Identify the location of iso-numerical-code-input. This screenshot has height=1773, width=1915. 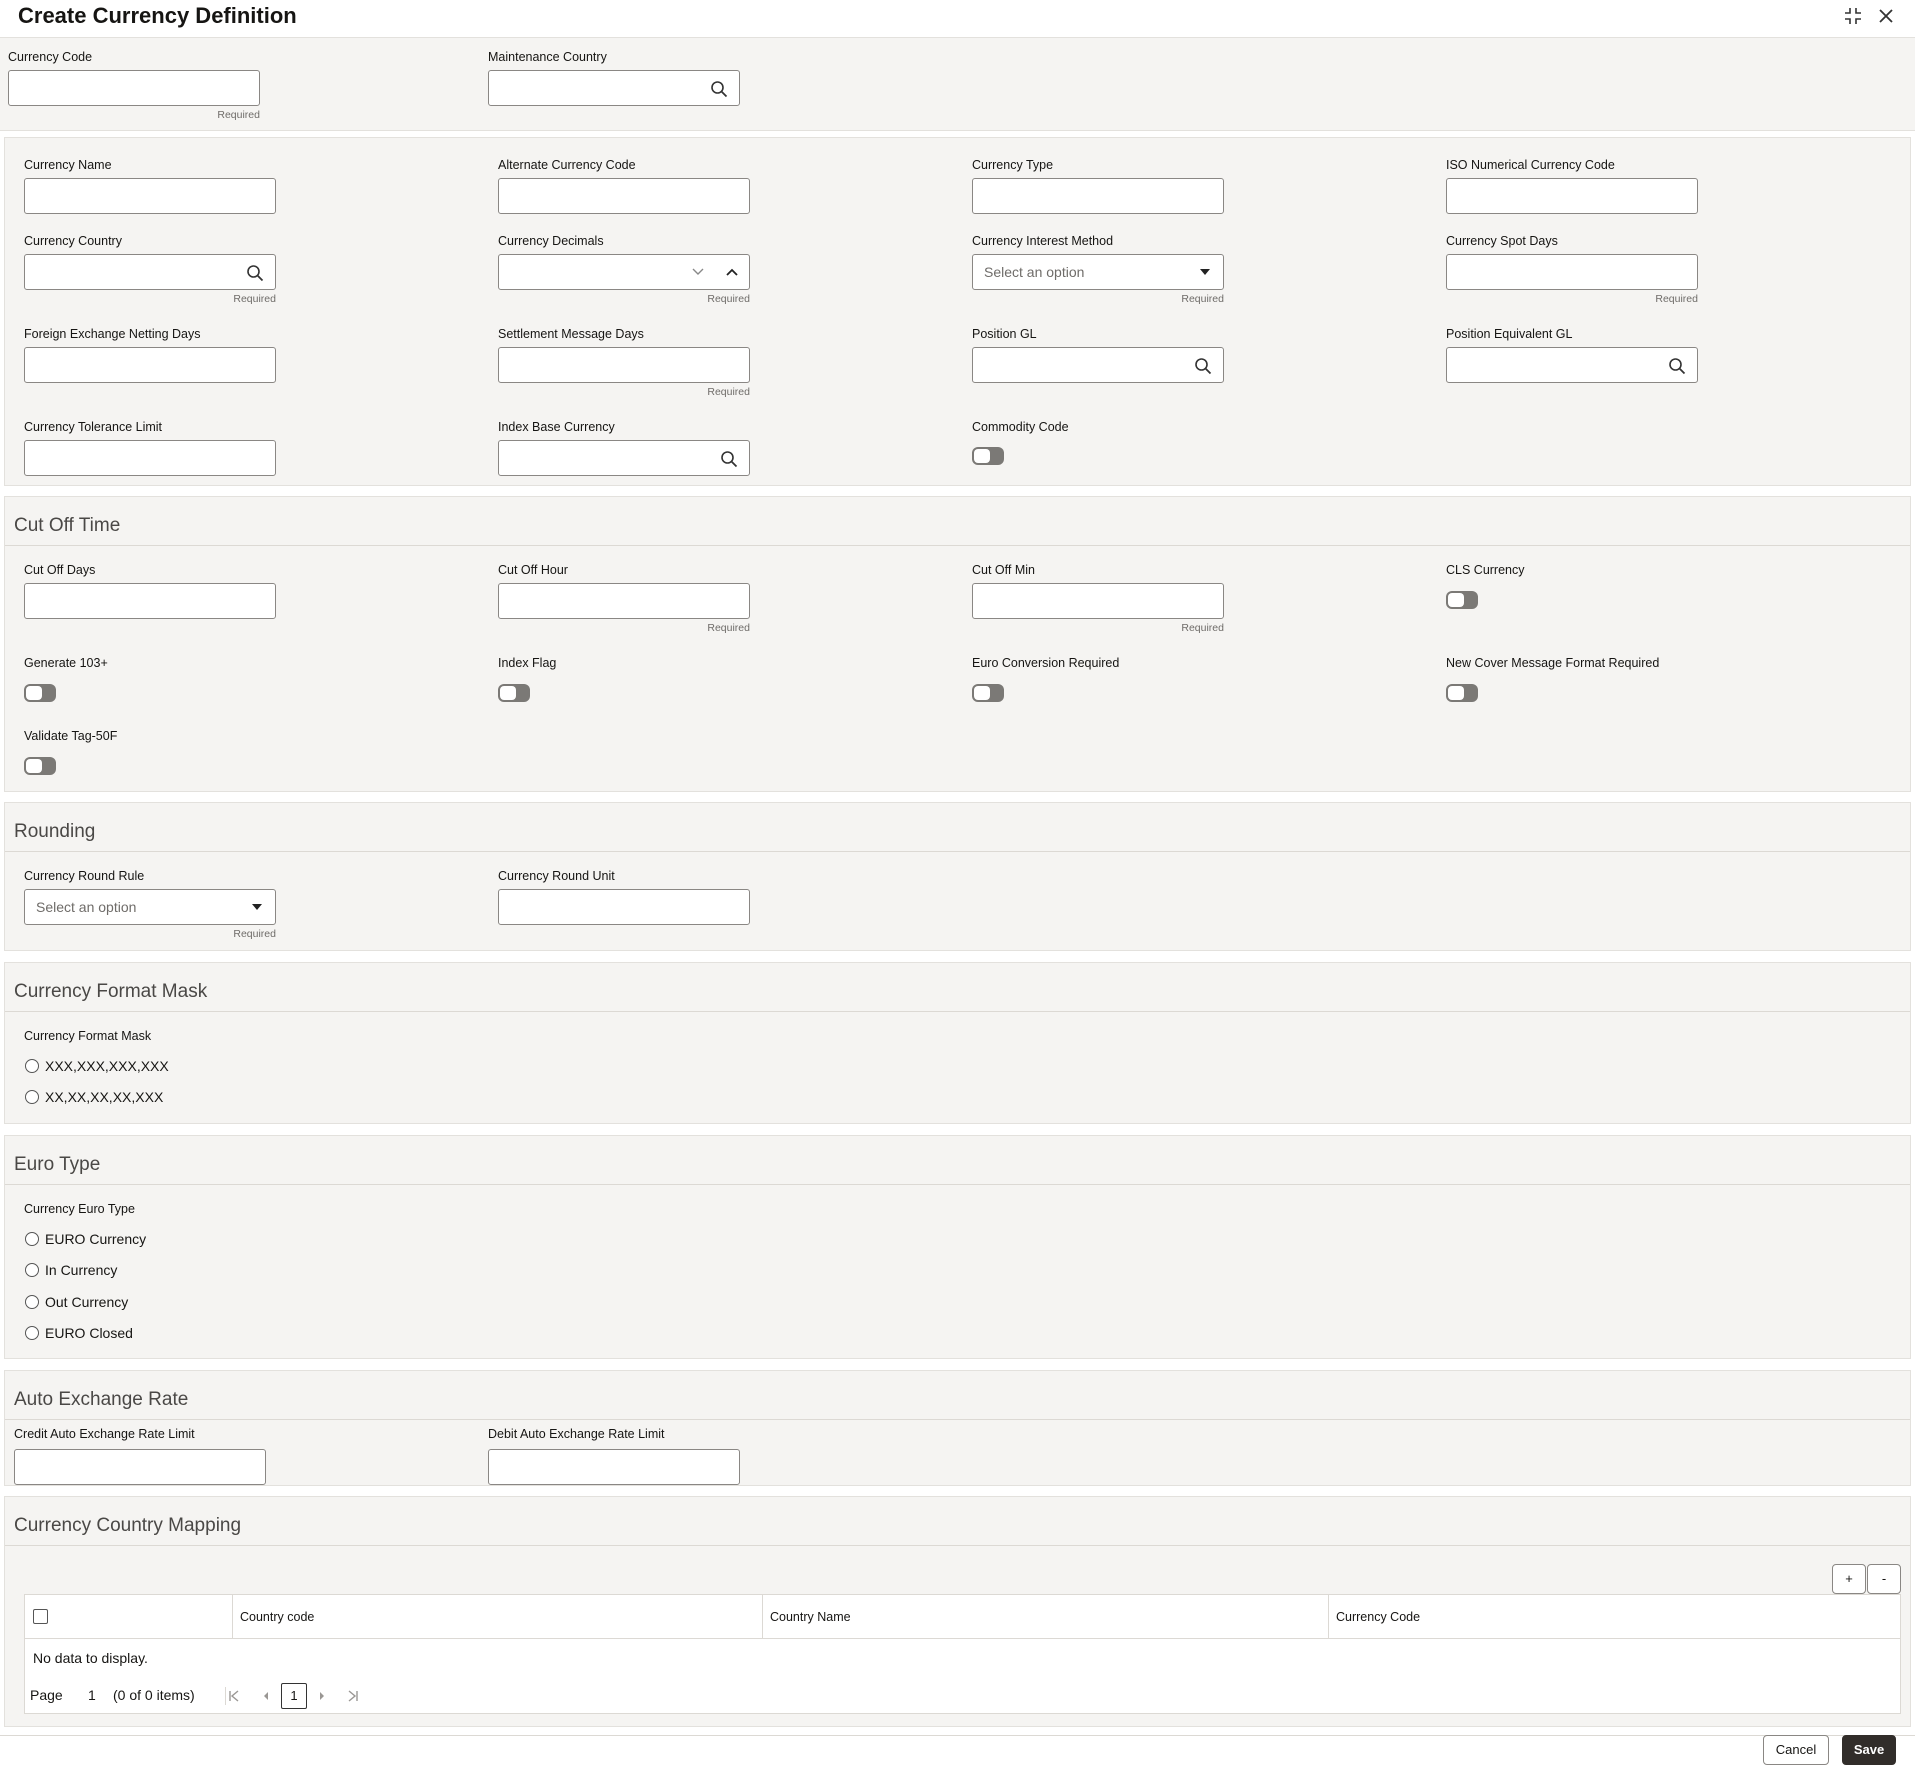
(1572, 196).